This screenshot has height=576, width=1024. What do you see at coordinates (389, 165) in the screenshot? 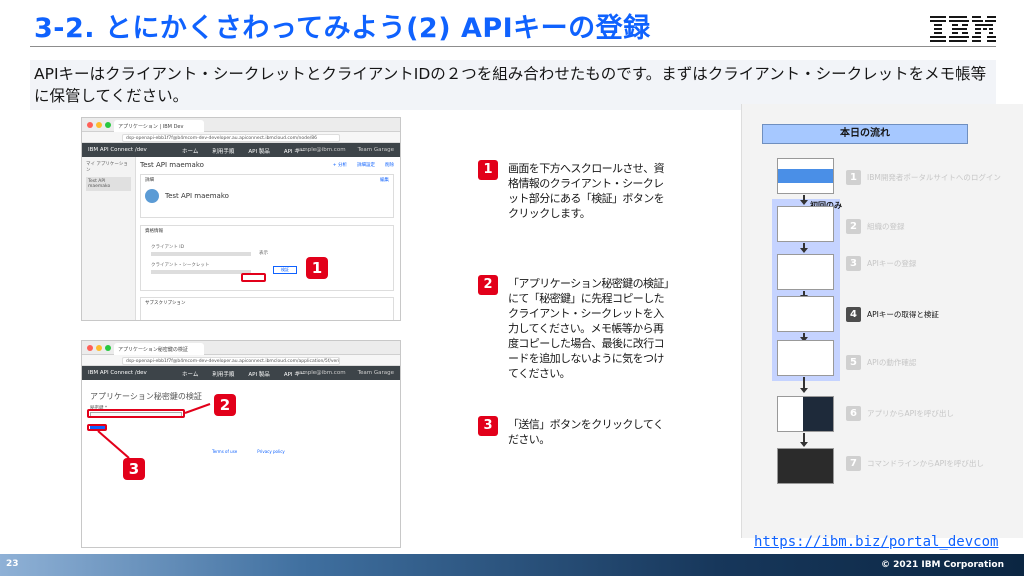
I see `delete-link: 削除` at bounding box center [389, 165].